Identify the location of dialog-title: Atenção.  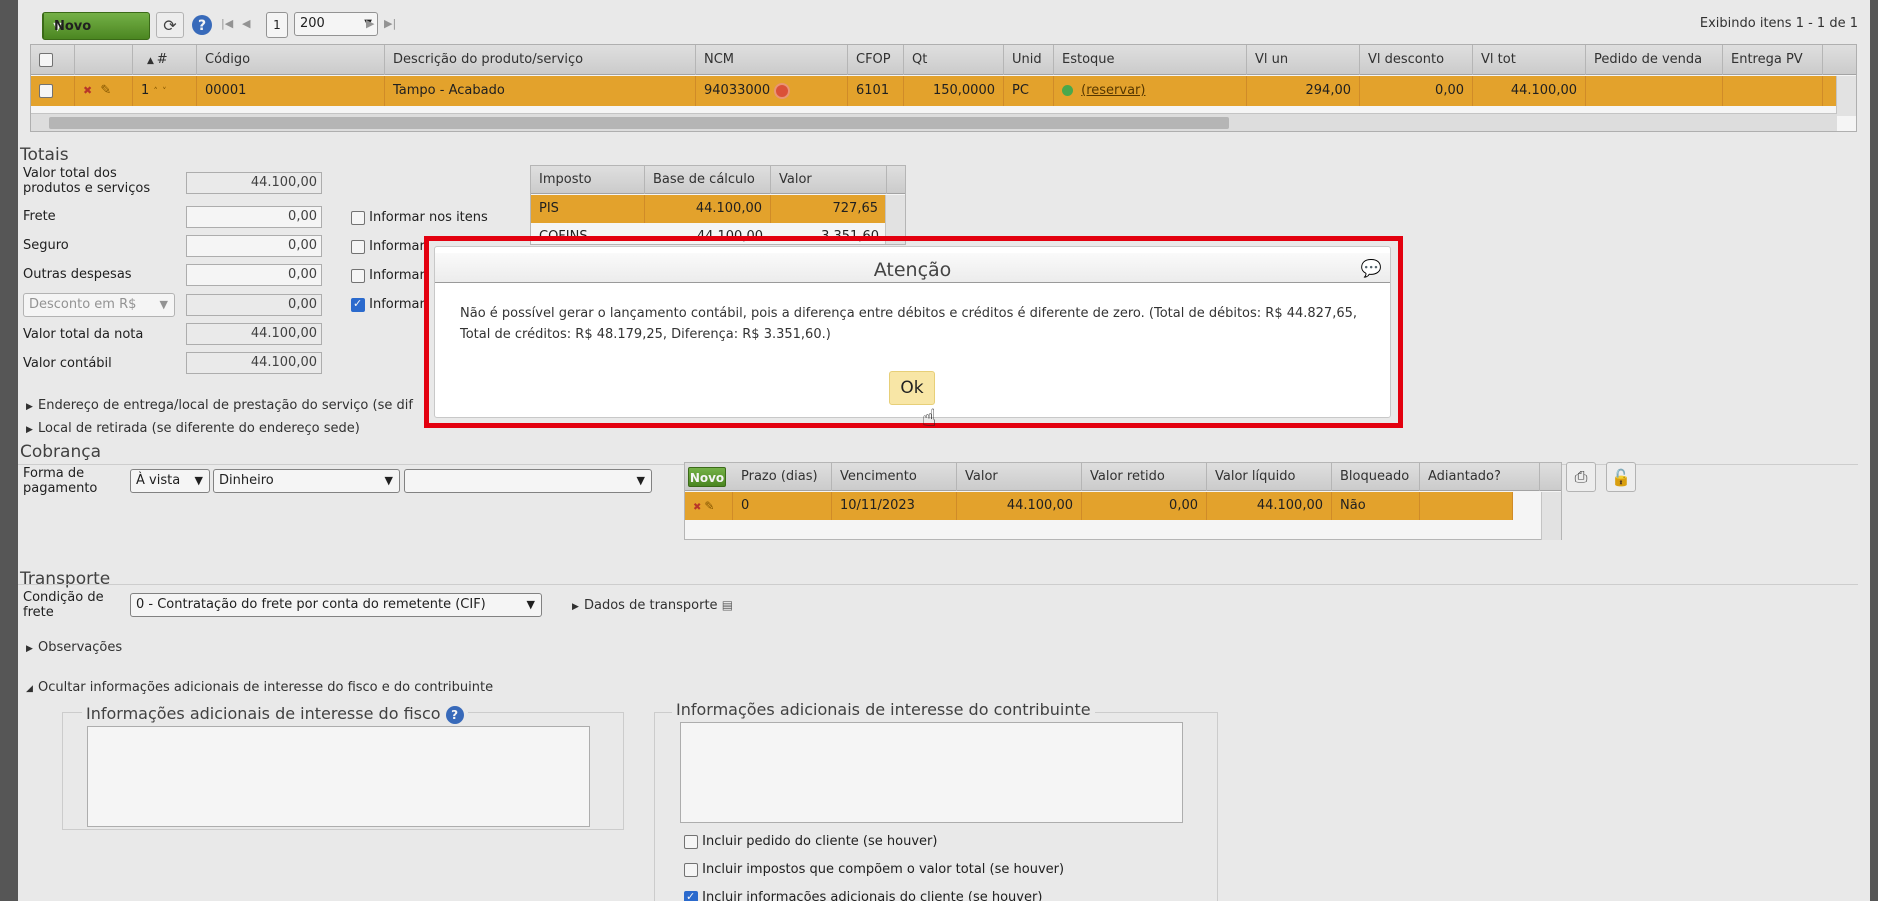
(912, 268).